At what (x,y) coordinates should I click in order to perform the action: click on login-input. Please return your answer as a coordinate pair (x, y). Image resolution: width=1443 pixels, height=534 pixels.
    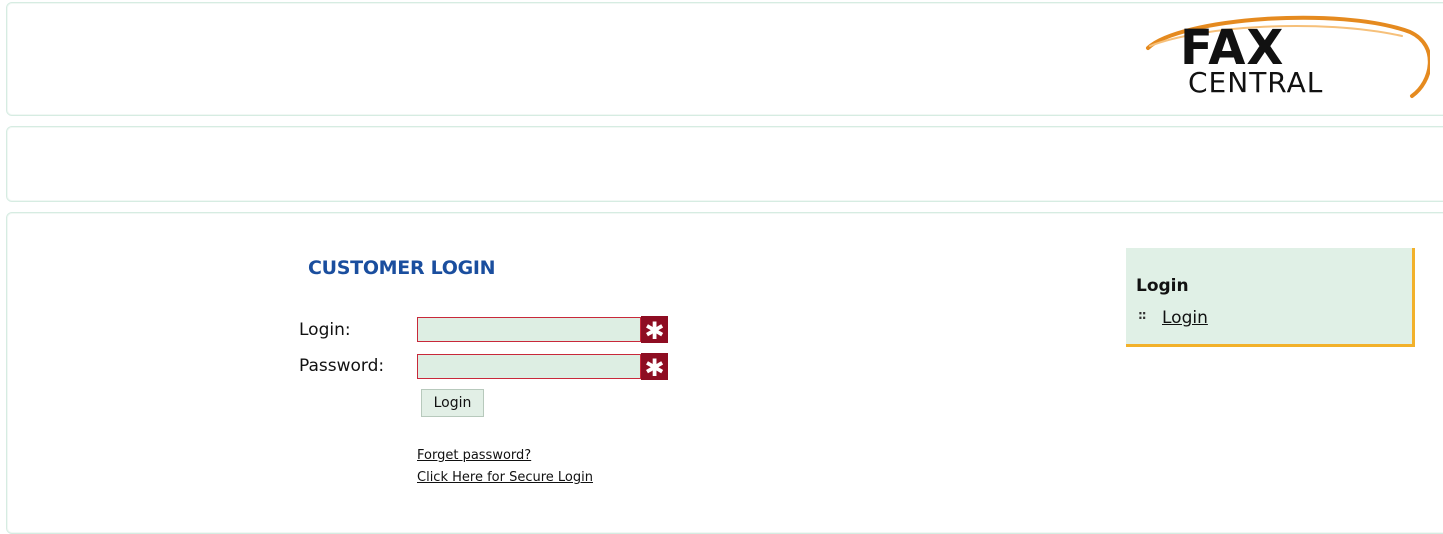
    Looking at the image, I should click on (529, 329).